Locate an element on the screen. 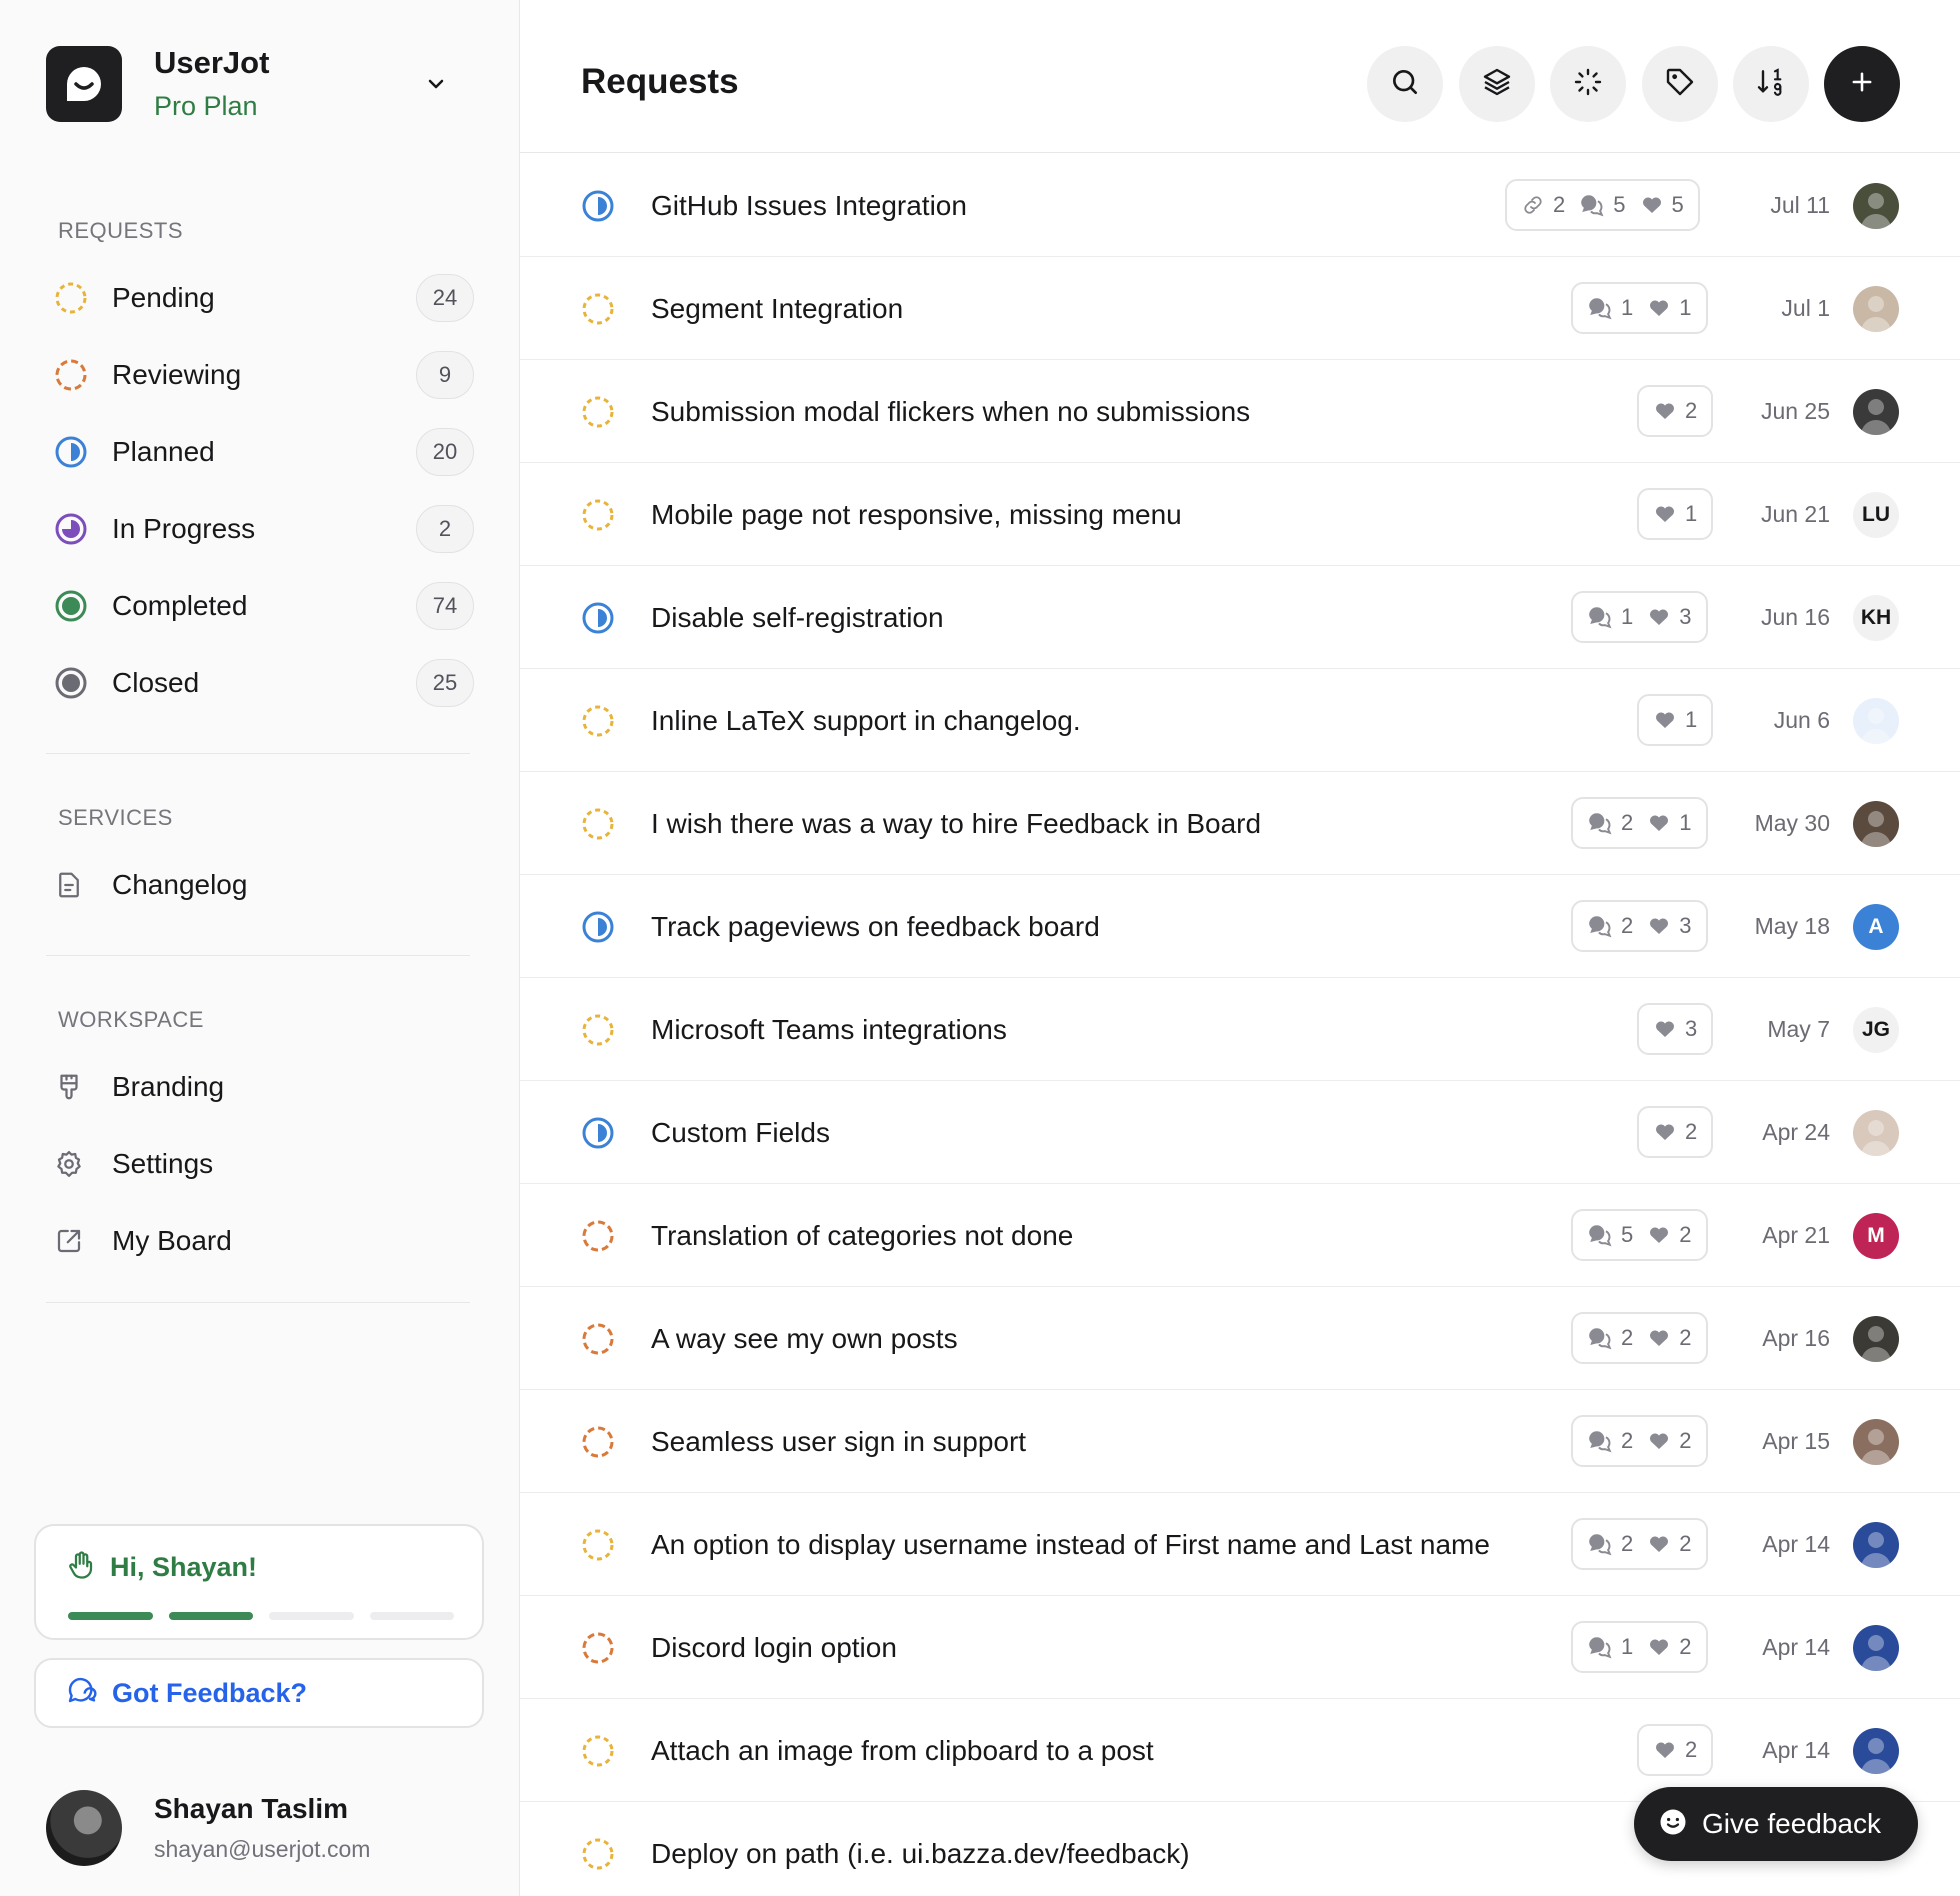 The height and width of the screenshot is (1896, 1960). nav-item-my-board: My Board is located at coordinates (260, 1241).